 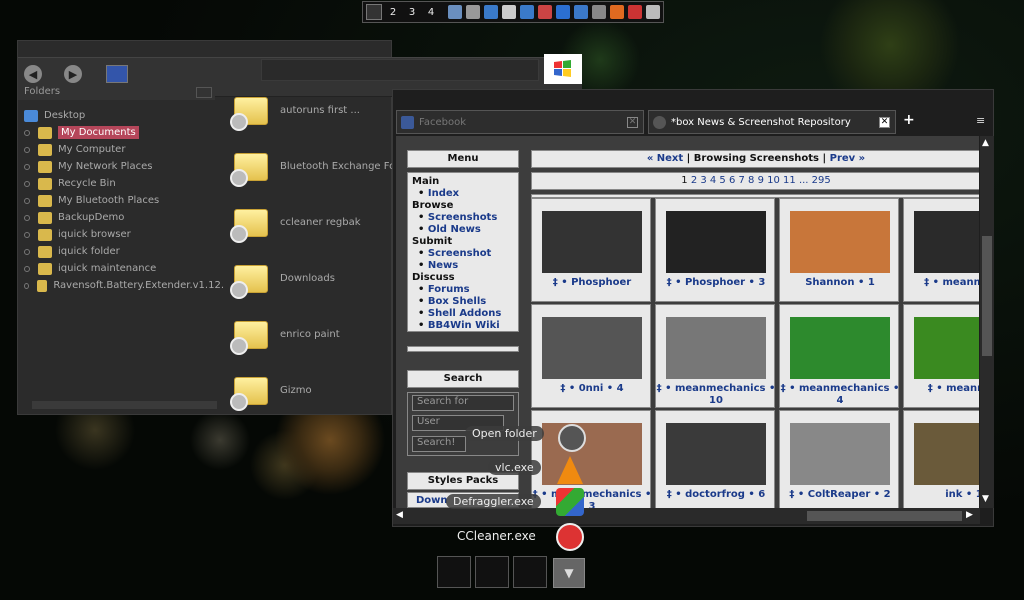 I want to click on thumbnail-caption: ‡ • meanmech, so click(x=941, y=283).